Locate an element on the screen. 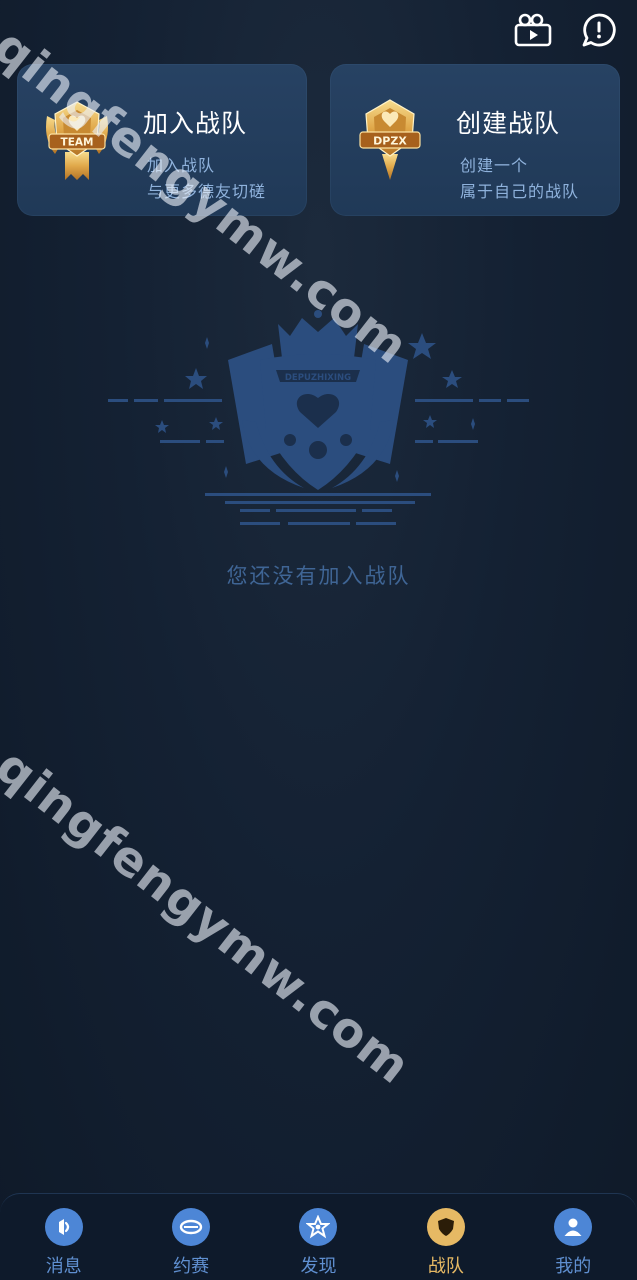 Image resolution: width=637 pixels, height=1280 pixels. bottom-tab-bar: 消息 约赛 发现 战队 我的 is located at coordinates (318, 1236).